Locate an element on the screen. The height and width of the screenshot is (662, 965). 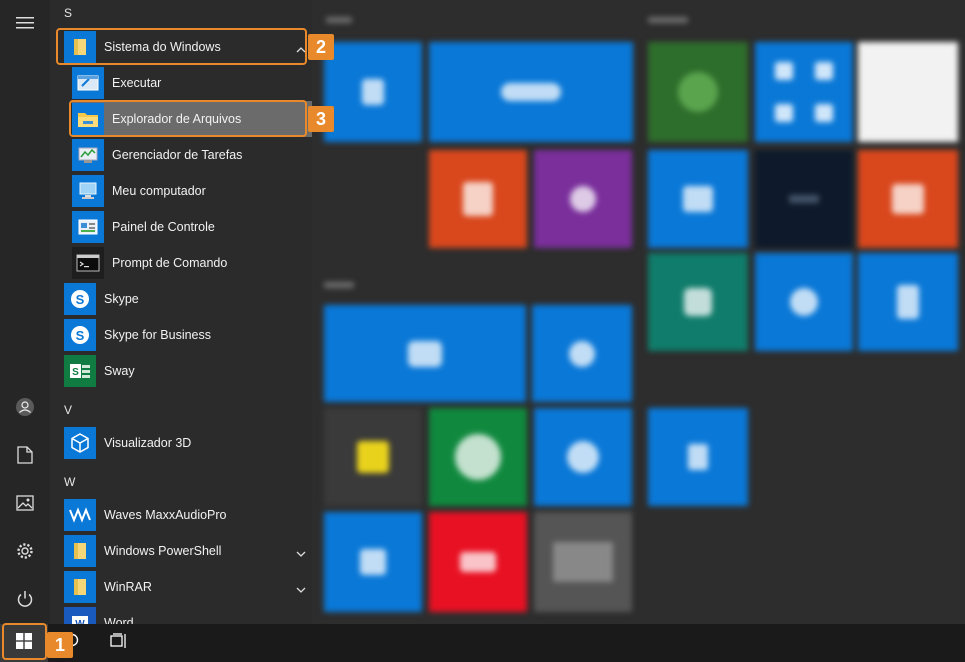
app-item-label: Skype is located at coordinates (121, 299).